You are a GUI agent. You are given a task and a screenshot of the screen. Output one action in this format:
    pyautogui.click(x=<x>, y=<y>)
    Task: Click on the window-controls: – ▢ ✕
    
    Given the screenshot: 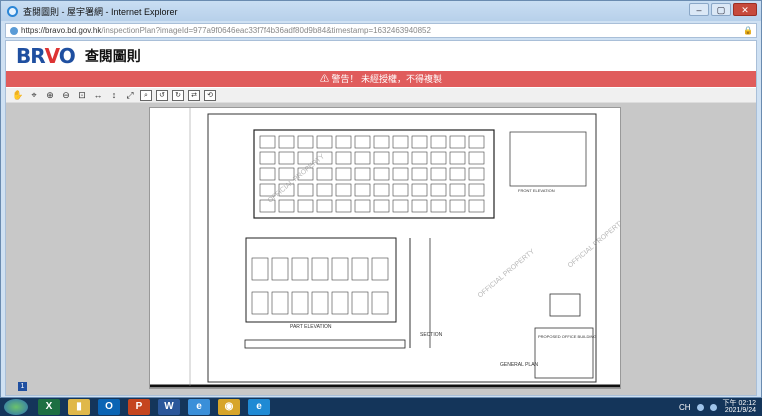 What is the action you would take?
    pyautogui.click(x=723, y=9)
    